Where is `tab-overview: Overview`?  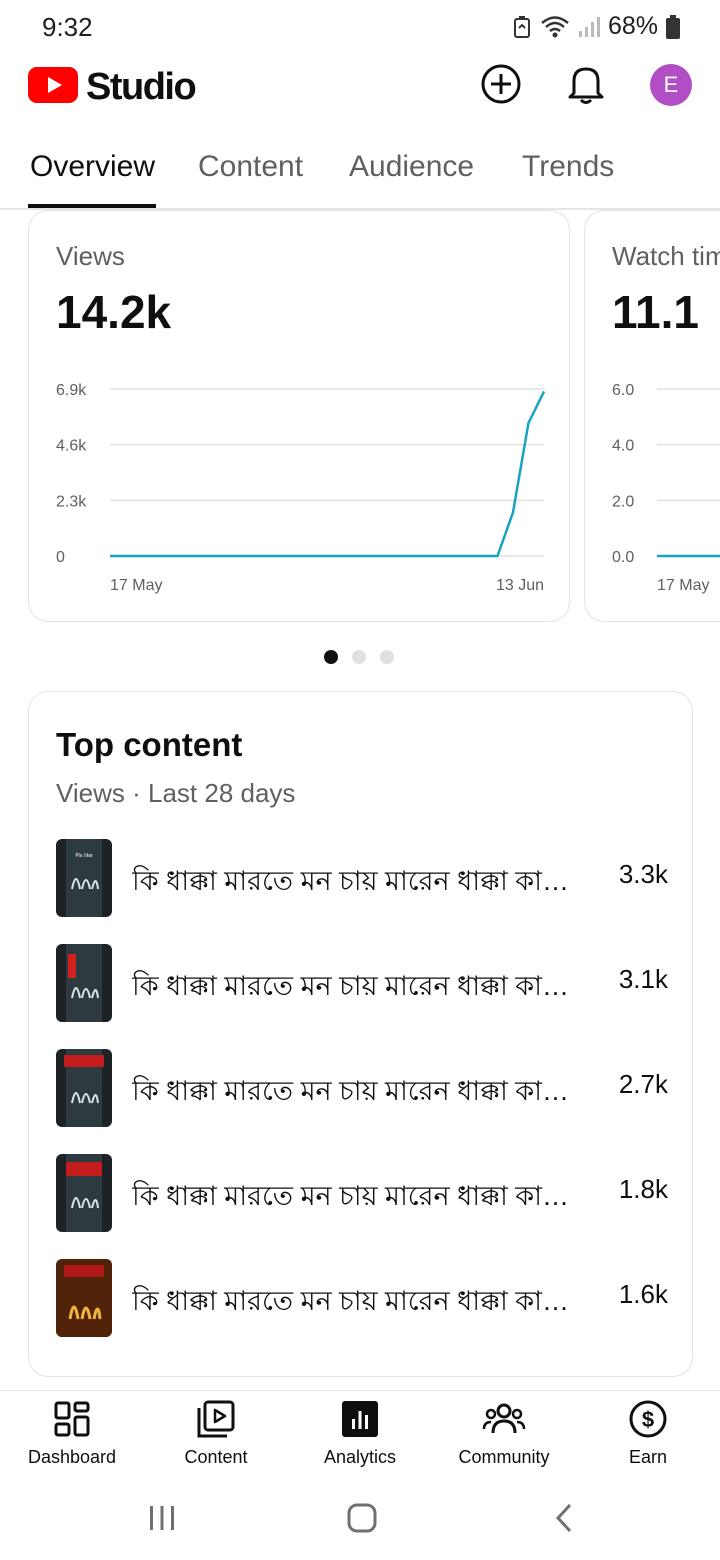 tab-overview: Overview is located at coordinates (92, 167).